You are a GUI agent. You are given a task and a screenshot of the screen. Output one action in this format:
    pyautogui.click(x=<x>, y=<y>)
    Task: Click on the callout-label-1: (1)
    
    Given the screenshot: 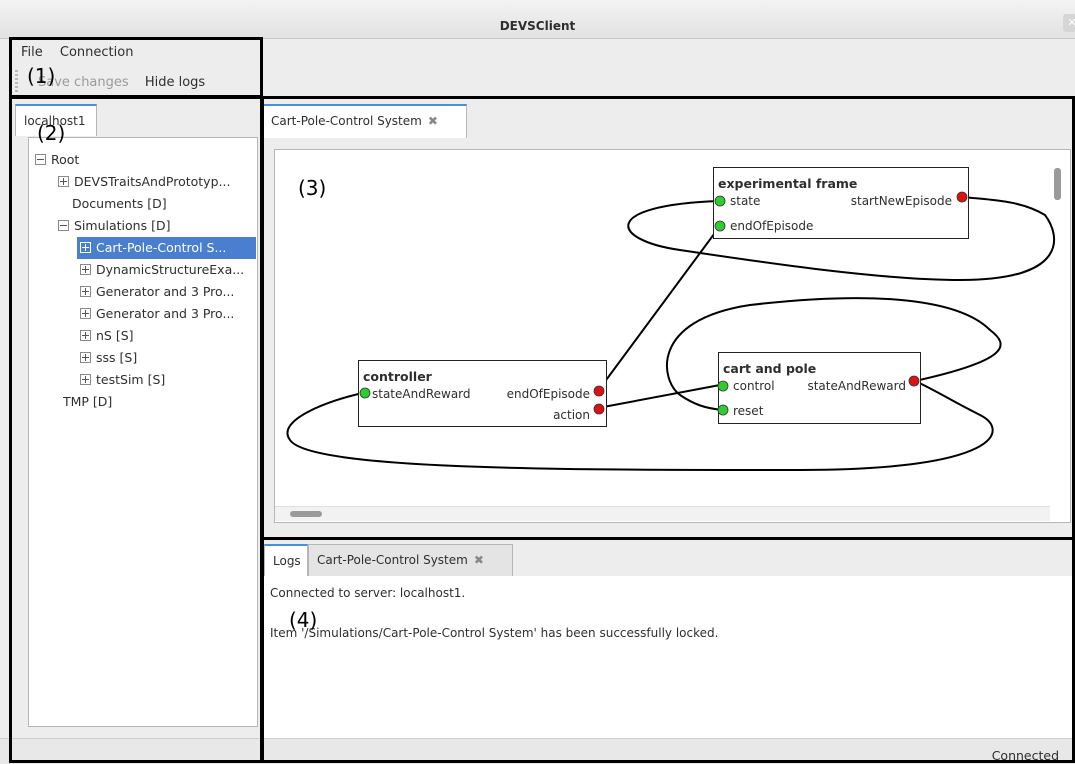 What is the action you would take?
    pyautogui.click(x=41, y=76)
    